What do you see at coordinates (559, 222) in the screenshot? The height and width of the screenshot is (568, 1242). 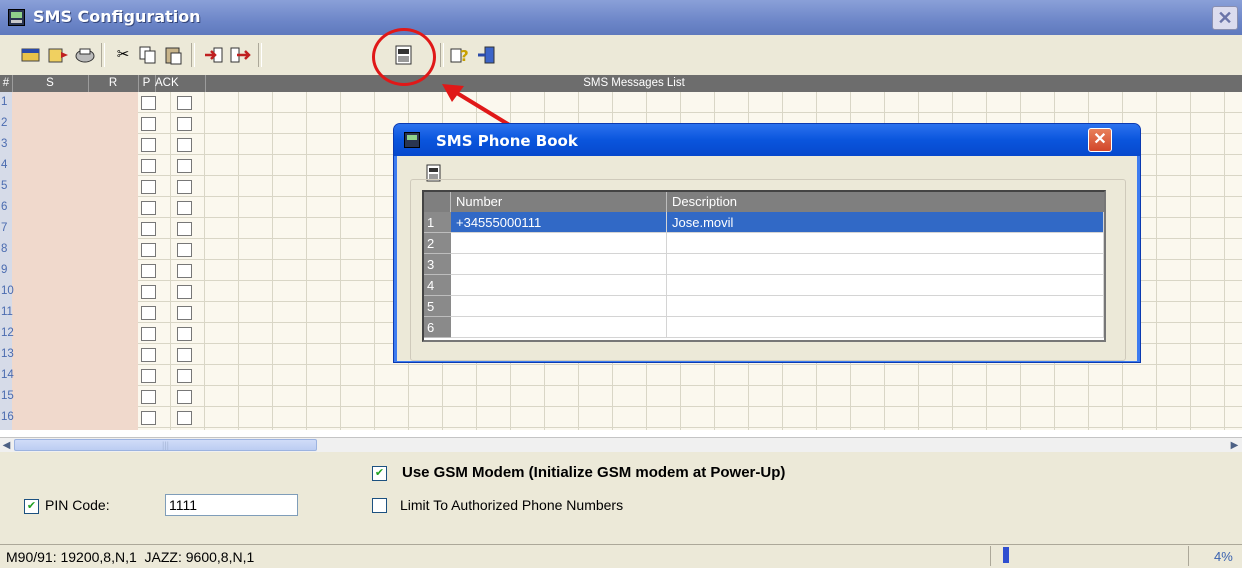 I see `phone-number-cell: +34555000111` at bounding box center [559, 222].